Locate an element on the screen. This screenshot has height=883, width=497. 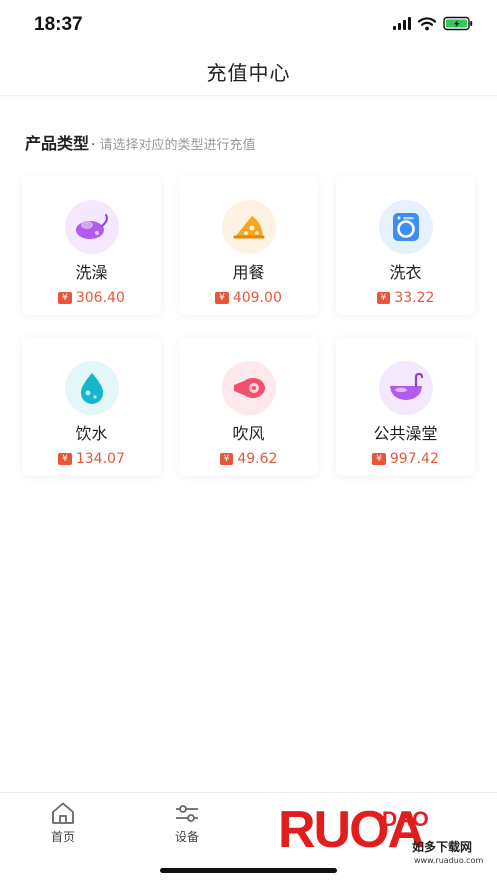
price-row: ¥ 33.22 is located at coordinates (405, 298).